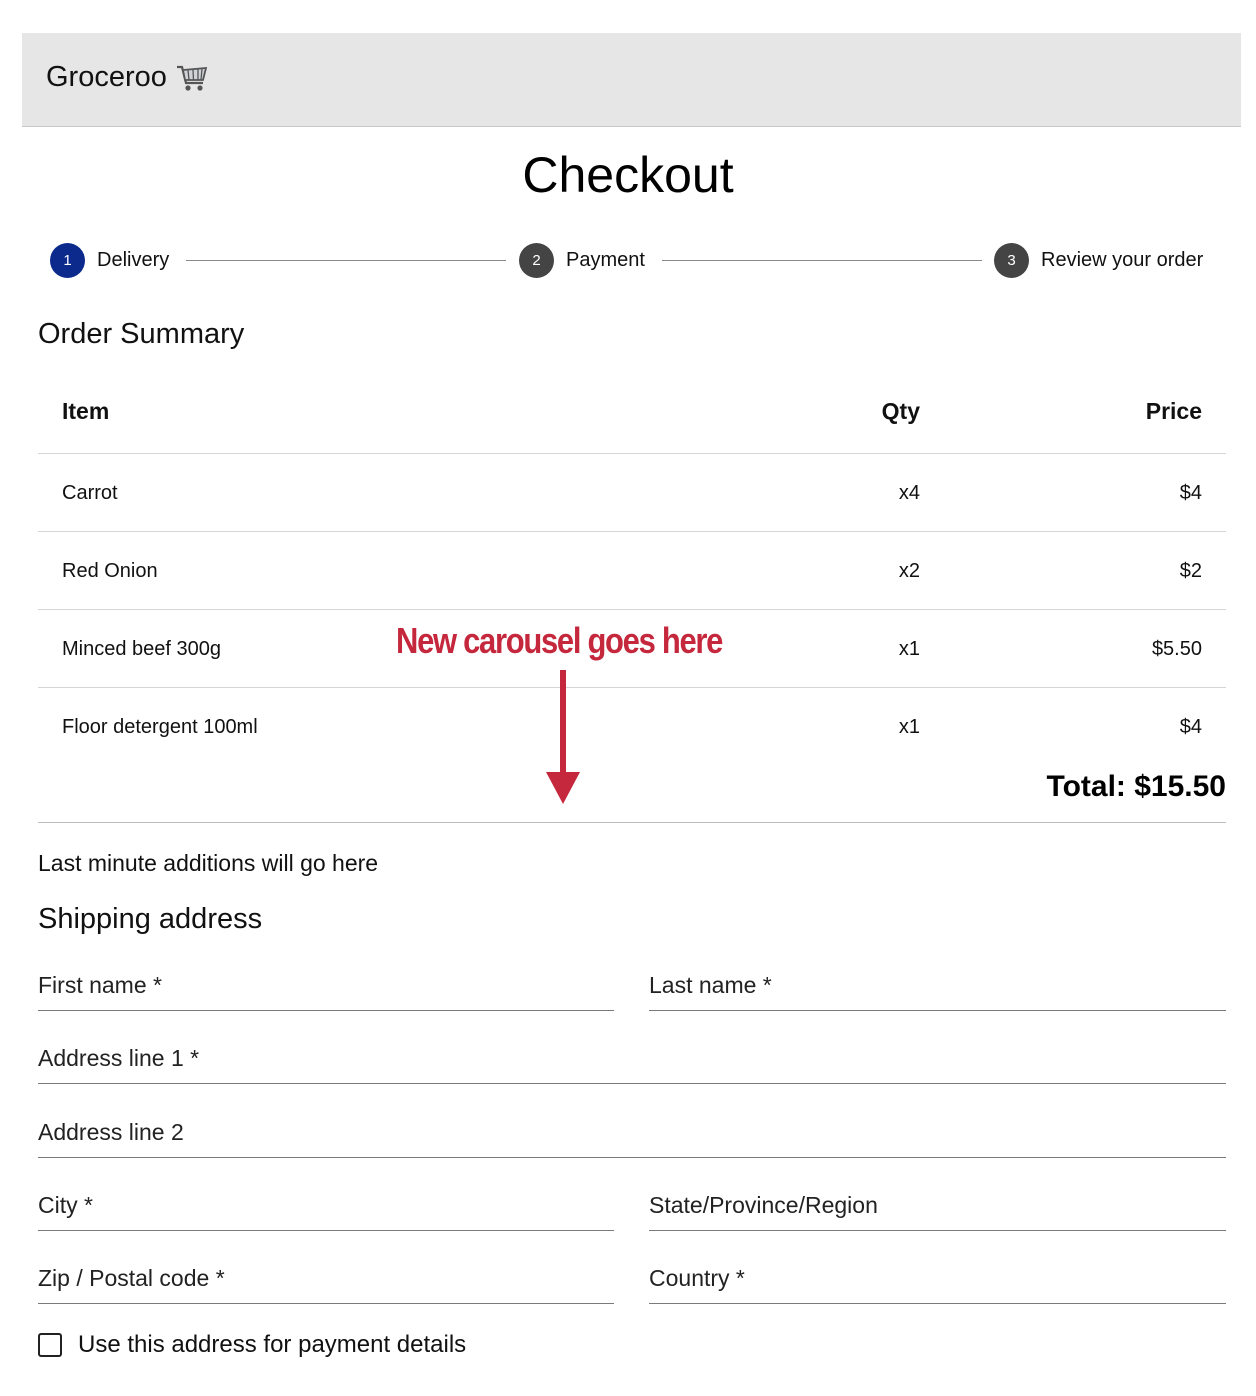  I want to click on use-address-for-payment: Use this address for payment details, so click(252, 1345).